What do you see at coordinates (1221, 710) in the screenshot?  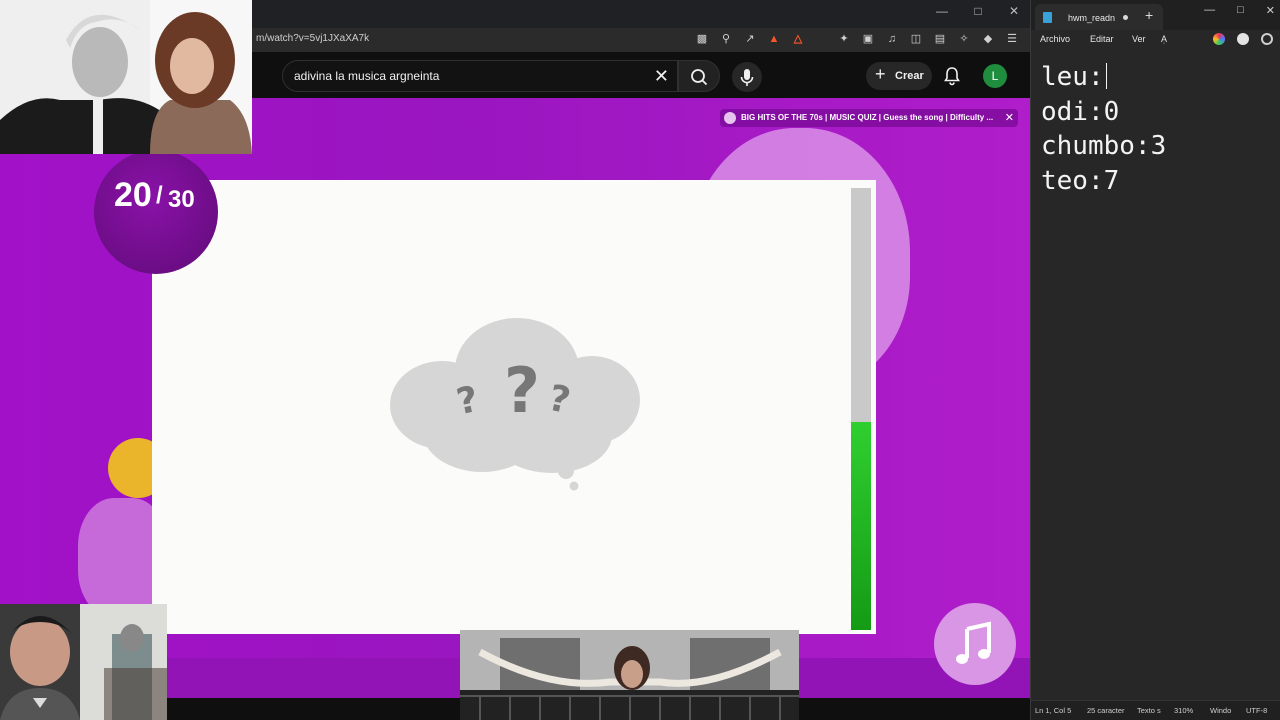 I see `status-line-ending: Windo` at bounding box center [1221, 710].